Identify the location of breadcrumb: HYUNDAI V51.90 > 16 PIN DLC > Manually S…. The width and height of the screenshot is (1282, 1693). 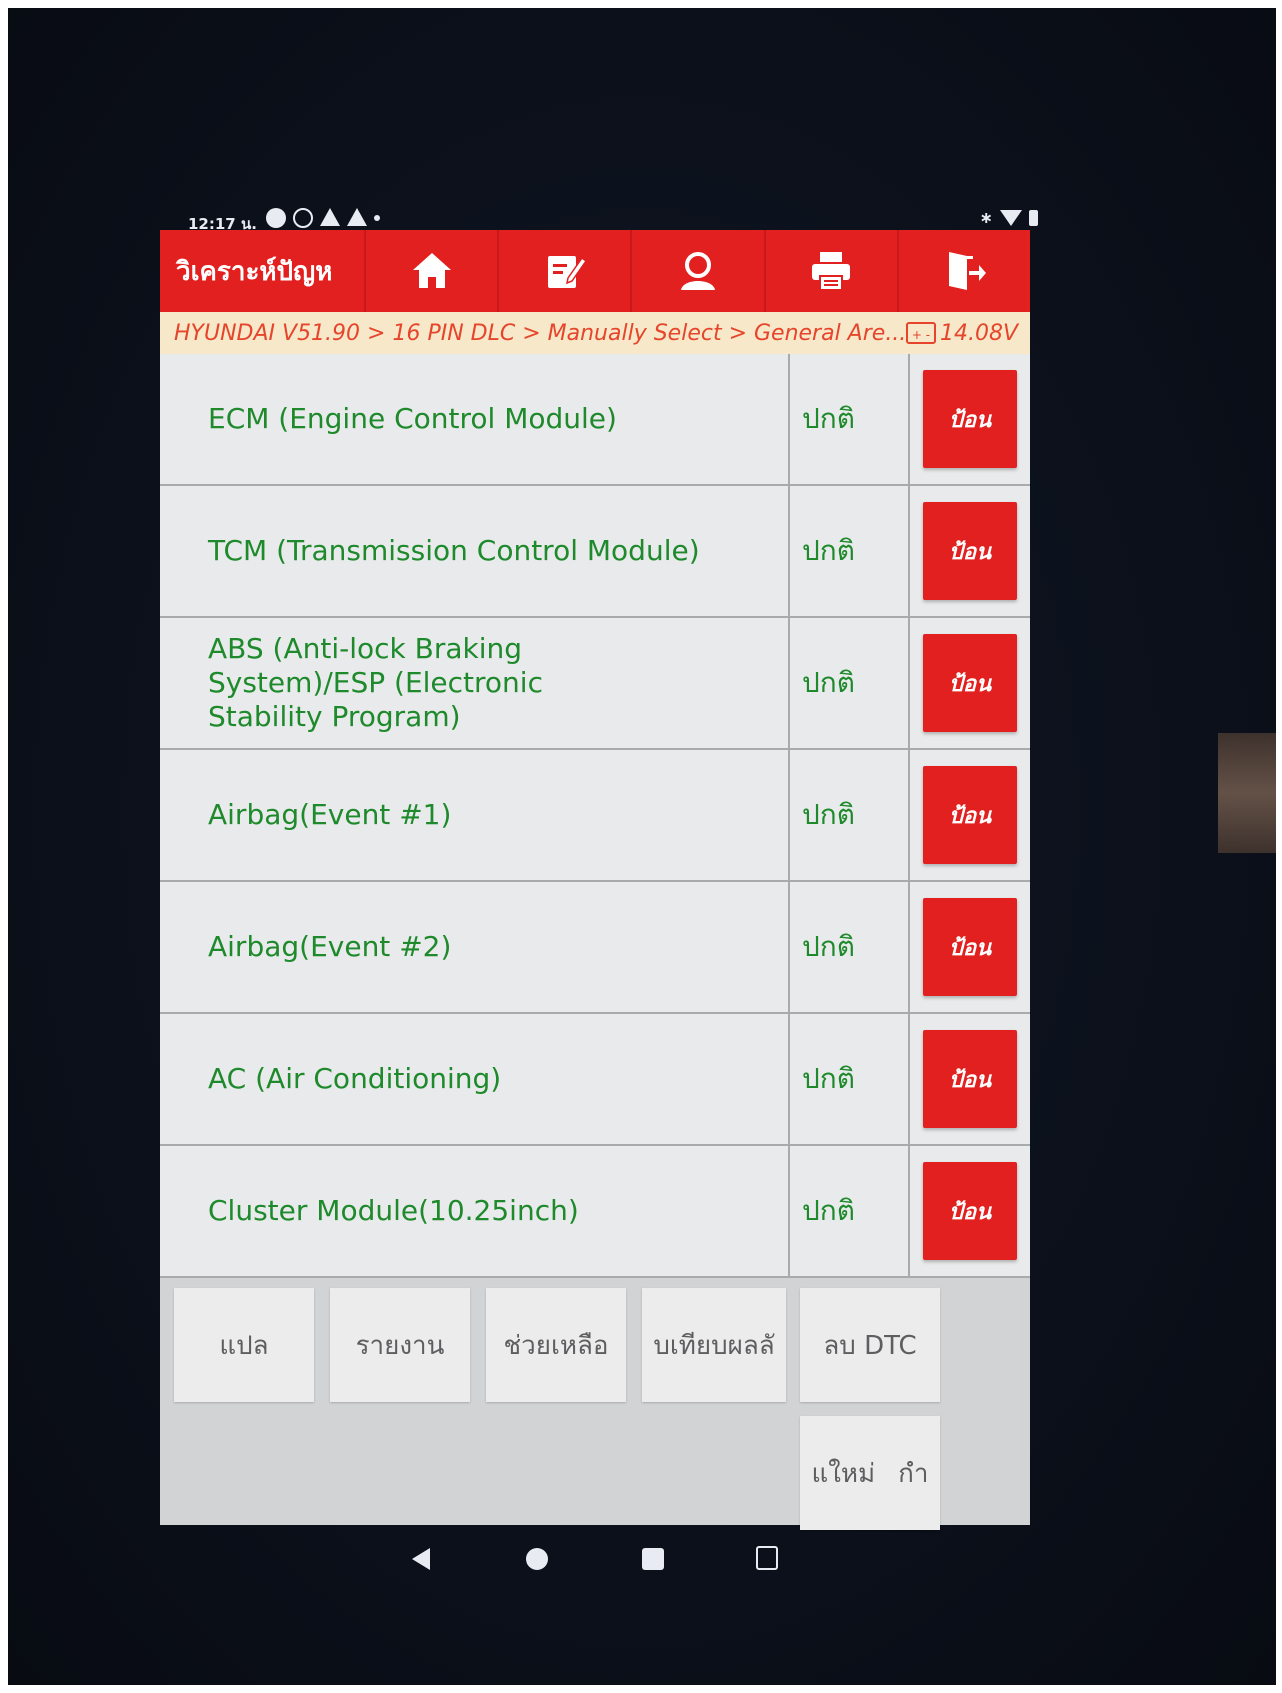
(595, 333).